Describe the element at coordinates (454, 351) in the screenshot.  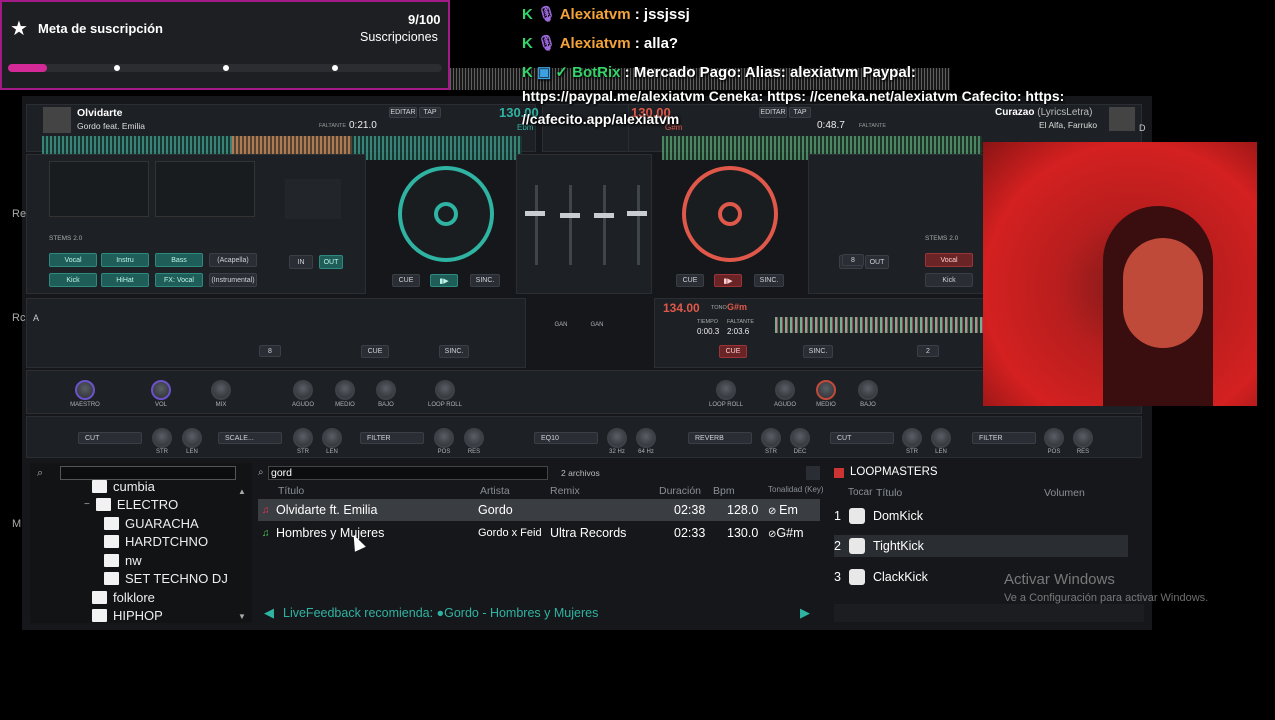
I see `deck-a-sync-button: SINC.` at that location.